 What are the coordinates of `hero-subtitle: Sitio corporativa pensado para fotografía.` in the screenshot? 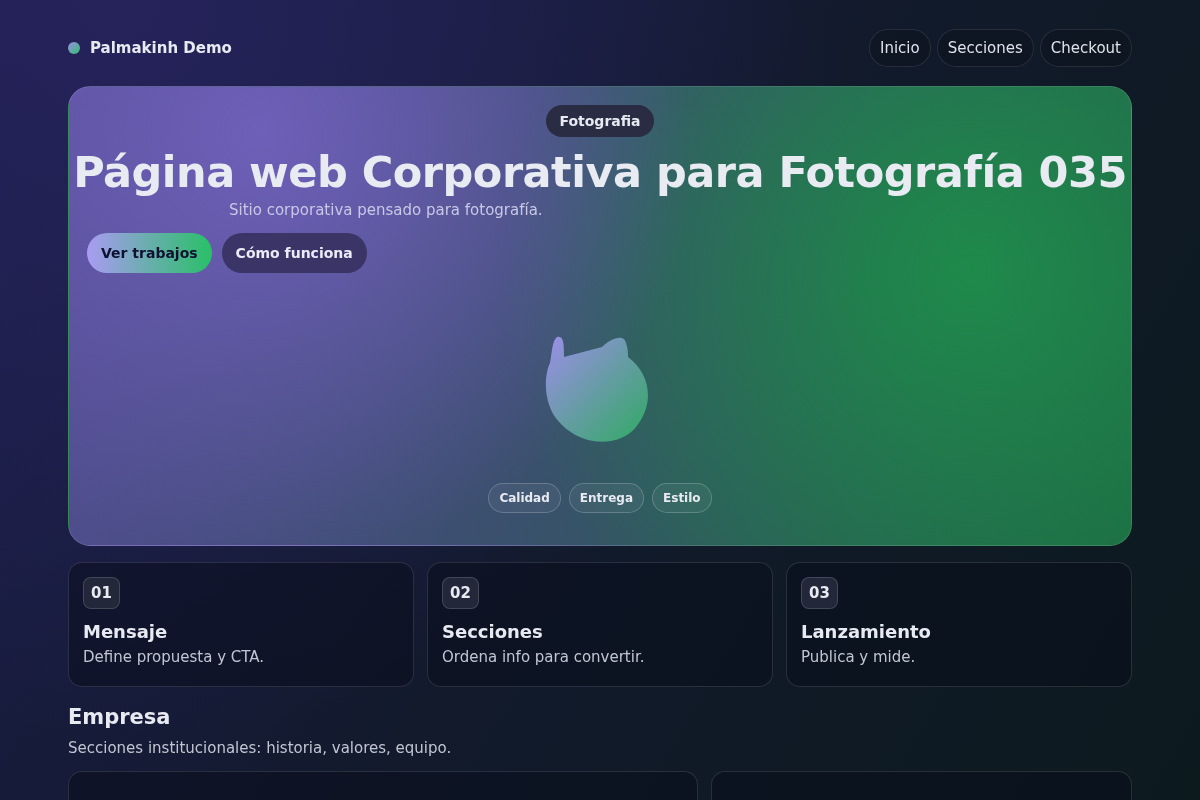 It's located at (386, 210).